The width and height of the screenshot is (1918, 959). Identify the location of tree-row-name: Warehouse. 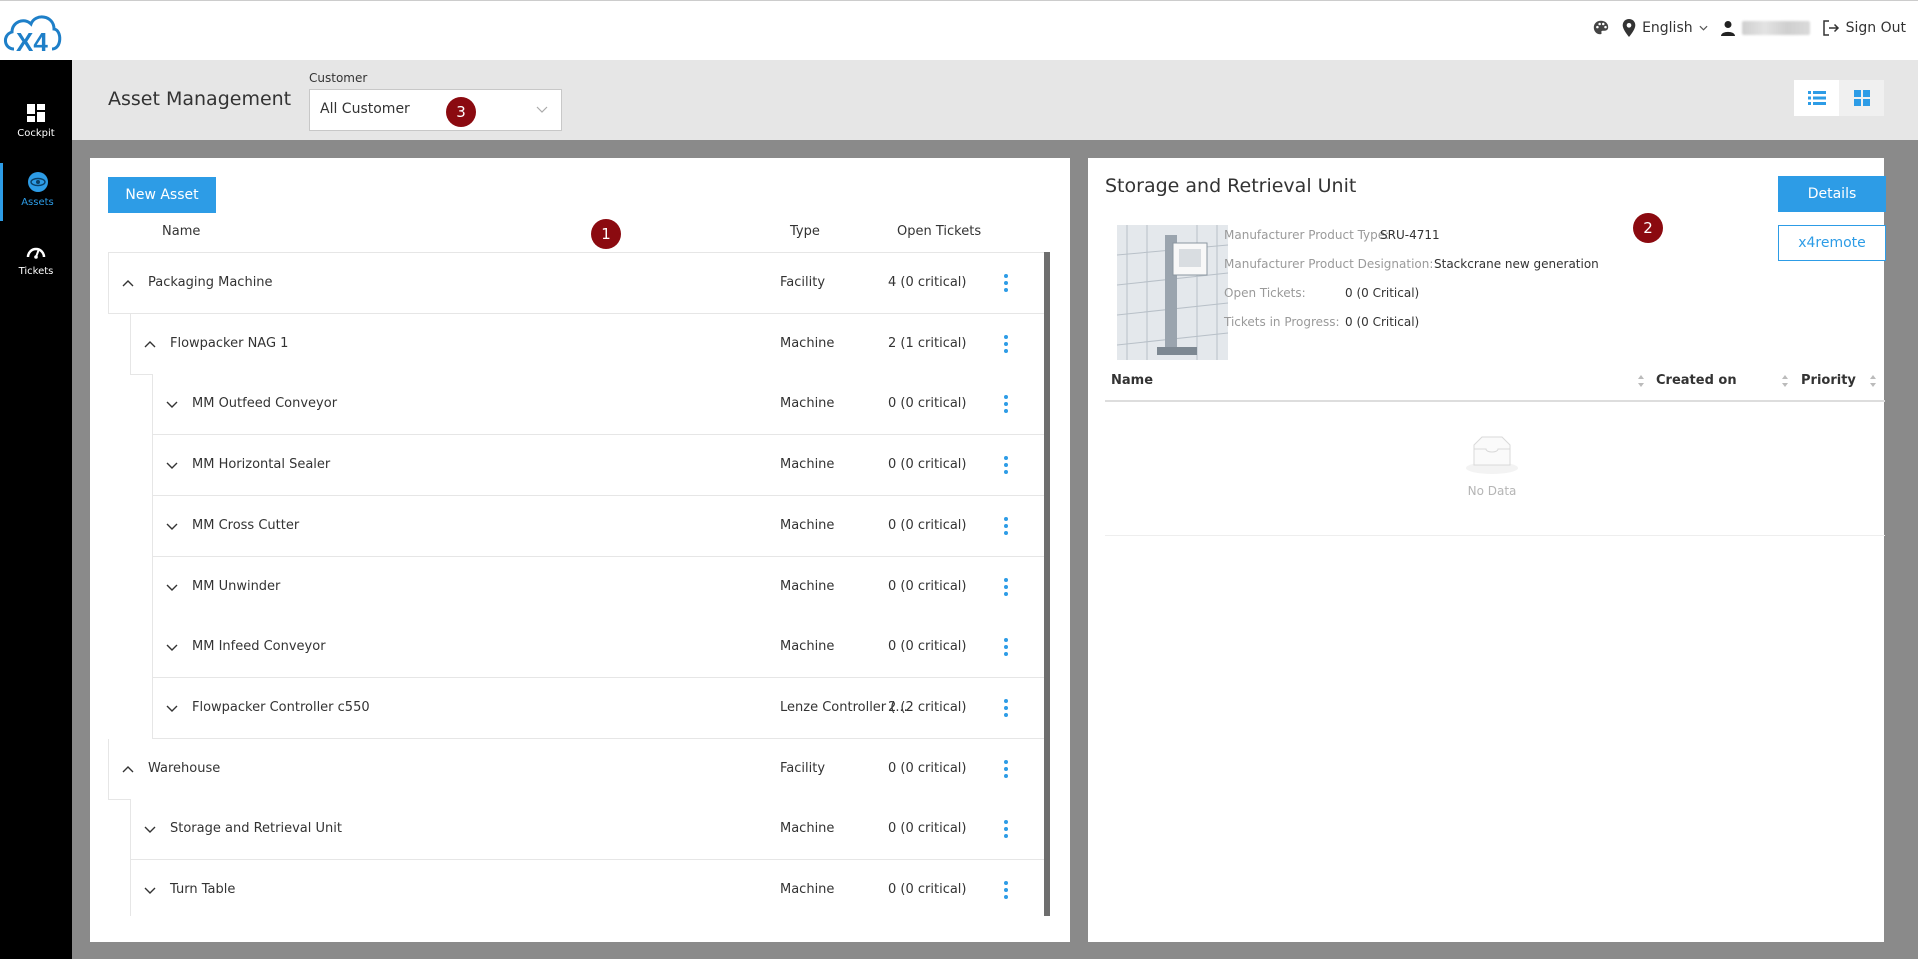
(184, 768).